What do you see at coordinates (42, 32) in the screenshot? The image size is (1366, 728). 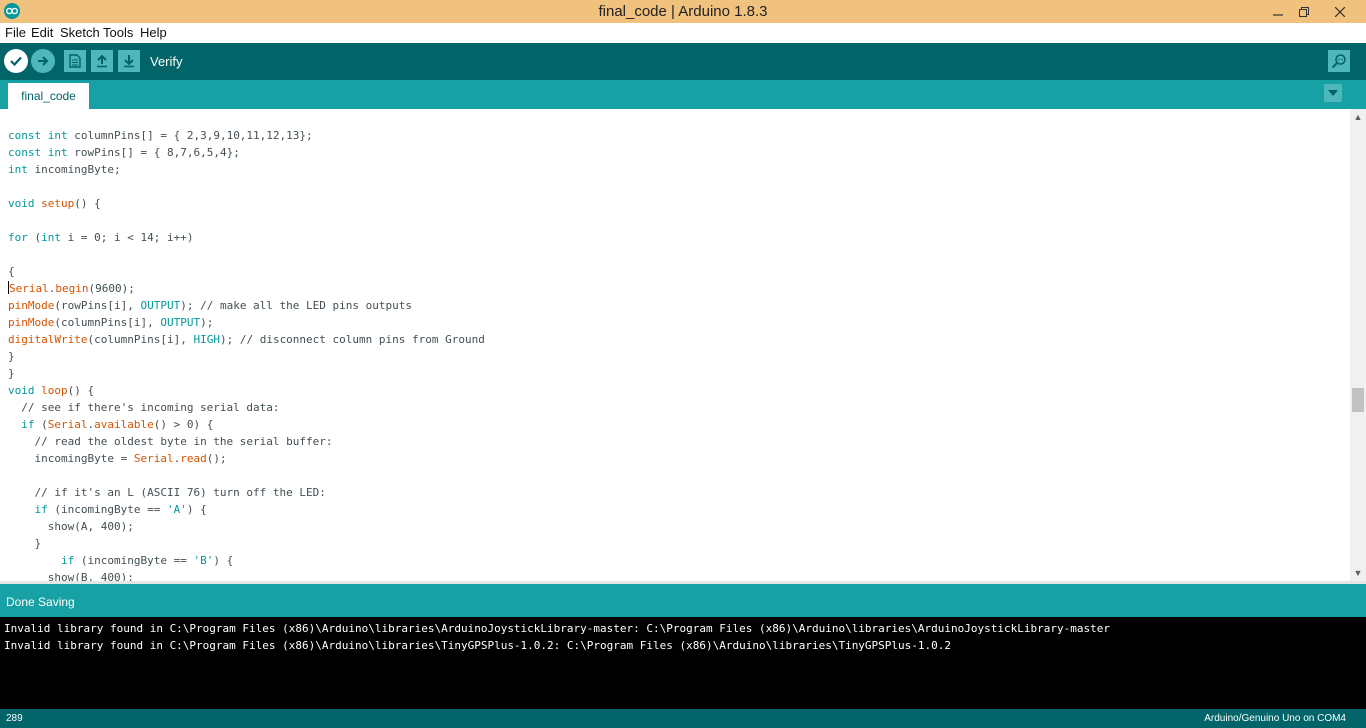 I see `menu-edit: Edit` at bounding box center [42, 32].